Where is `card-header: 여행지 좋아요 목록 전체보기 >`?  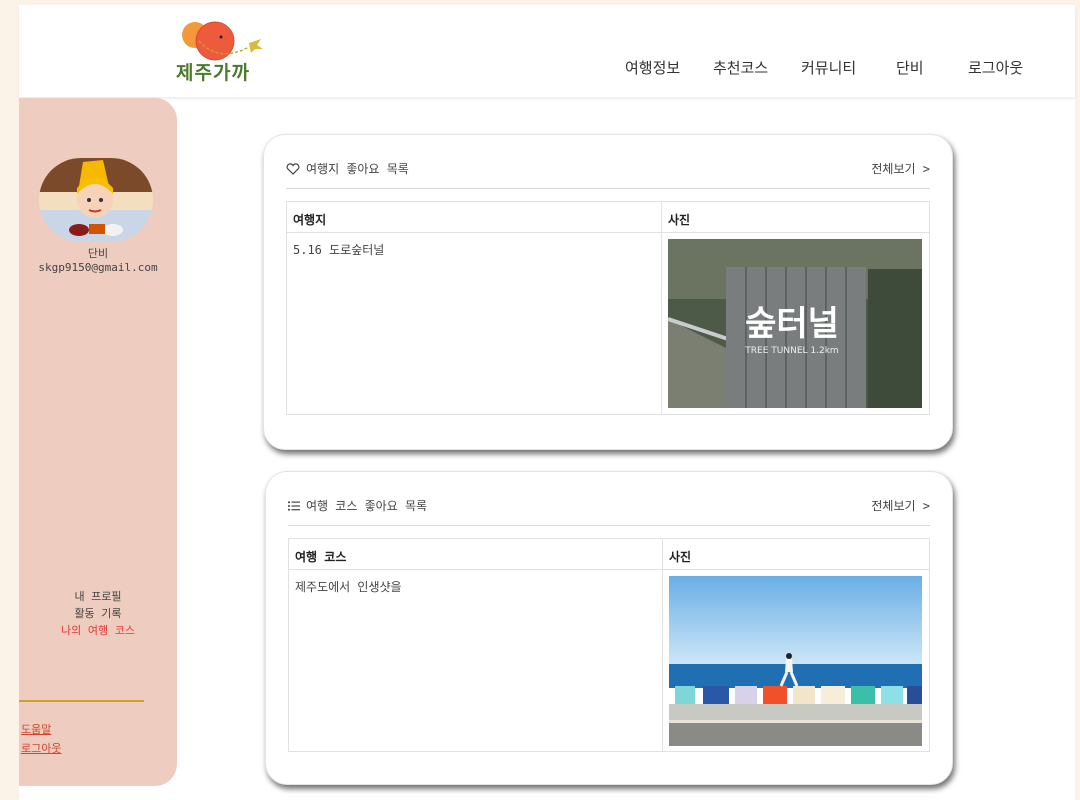 card-header: 여행지 좋아요 목록 전체보기 > is located at coordinates (608, 162).